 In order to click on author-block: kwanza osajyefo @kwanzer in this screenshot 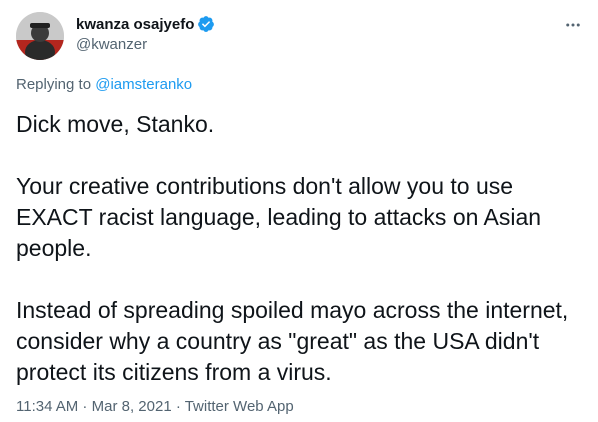, I will do `click(145, 33)`.